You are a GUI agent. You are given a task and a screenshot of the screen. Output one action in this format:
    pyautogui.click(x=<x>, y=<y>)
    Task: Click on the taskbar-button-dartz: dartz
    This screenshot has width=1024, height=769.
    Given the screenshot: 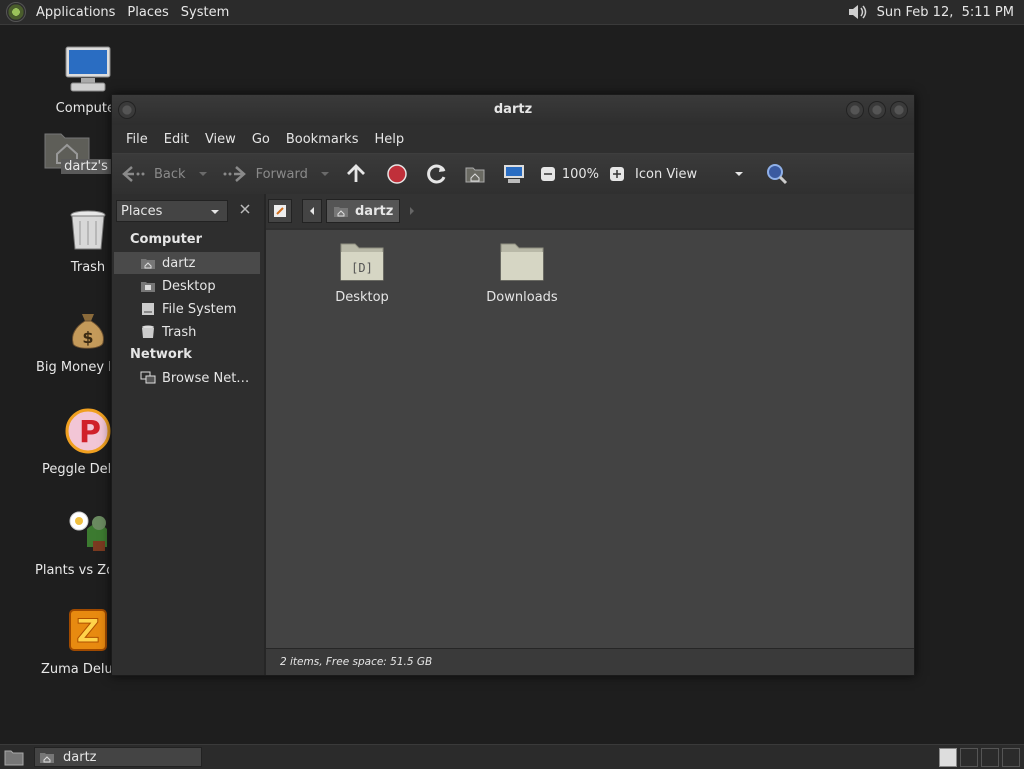 What is the action you would take?
    pyautogui.click(x=118, y=757)
    